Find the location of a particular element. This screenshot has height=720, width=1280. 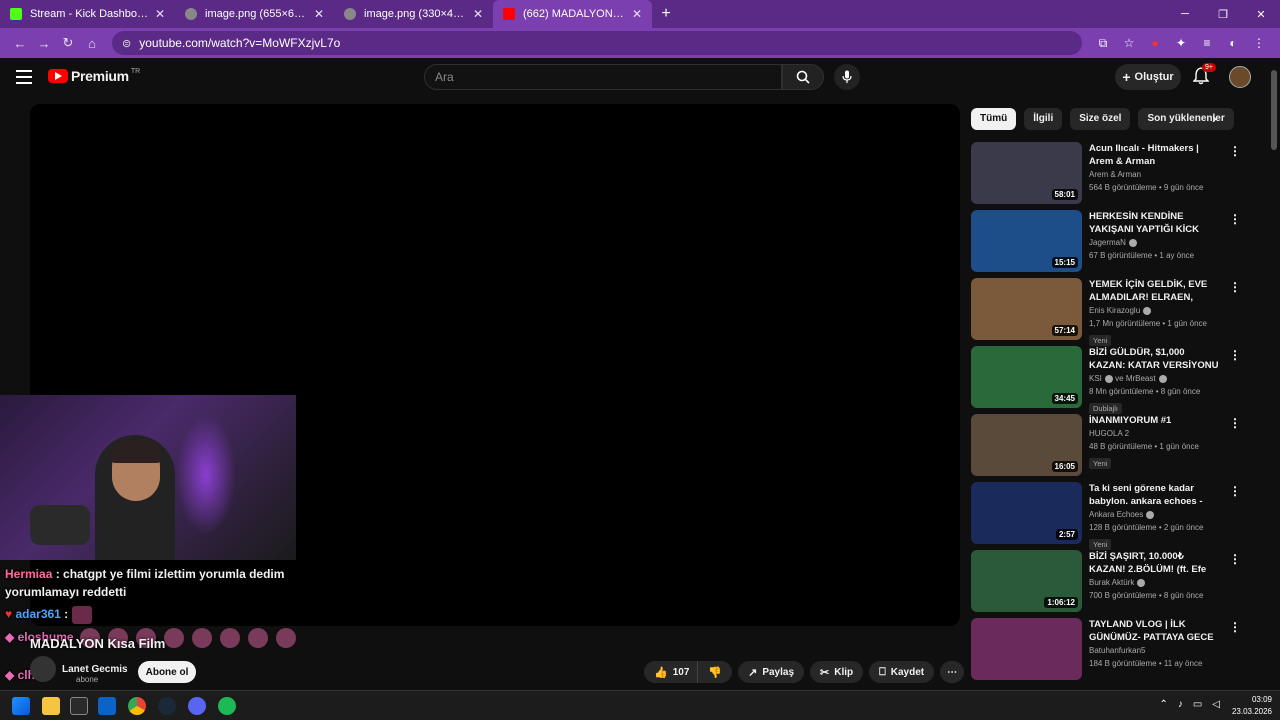

outlook-icon is located at coordinates (107, 706).